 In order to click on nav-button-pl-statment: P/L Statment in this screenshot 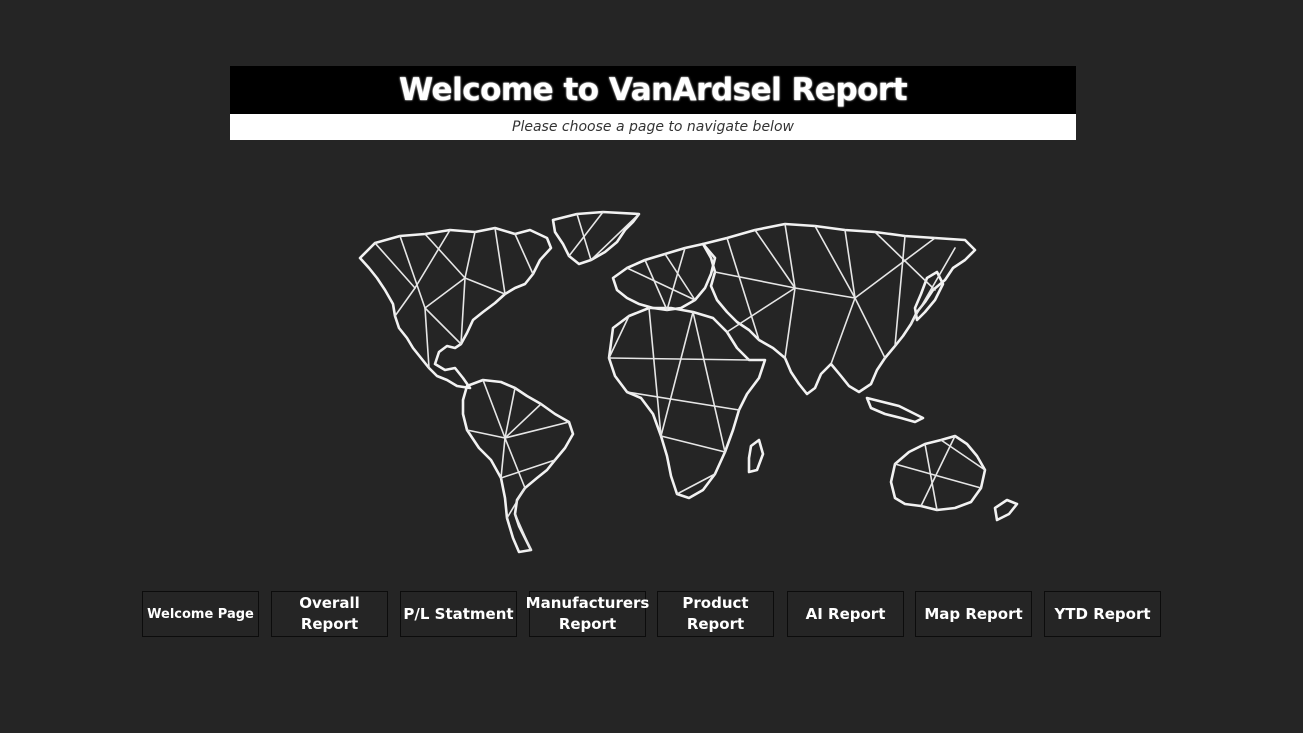, I will do `click(458, 614)`.